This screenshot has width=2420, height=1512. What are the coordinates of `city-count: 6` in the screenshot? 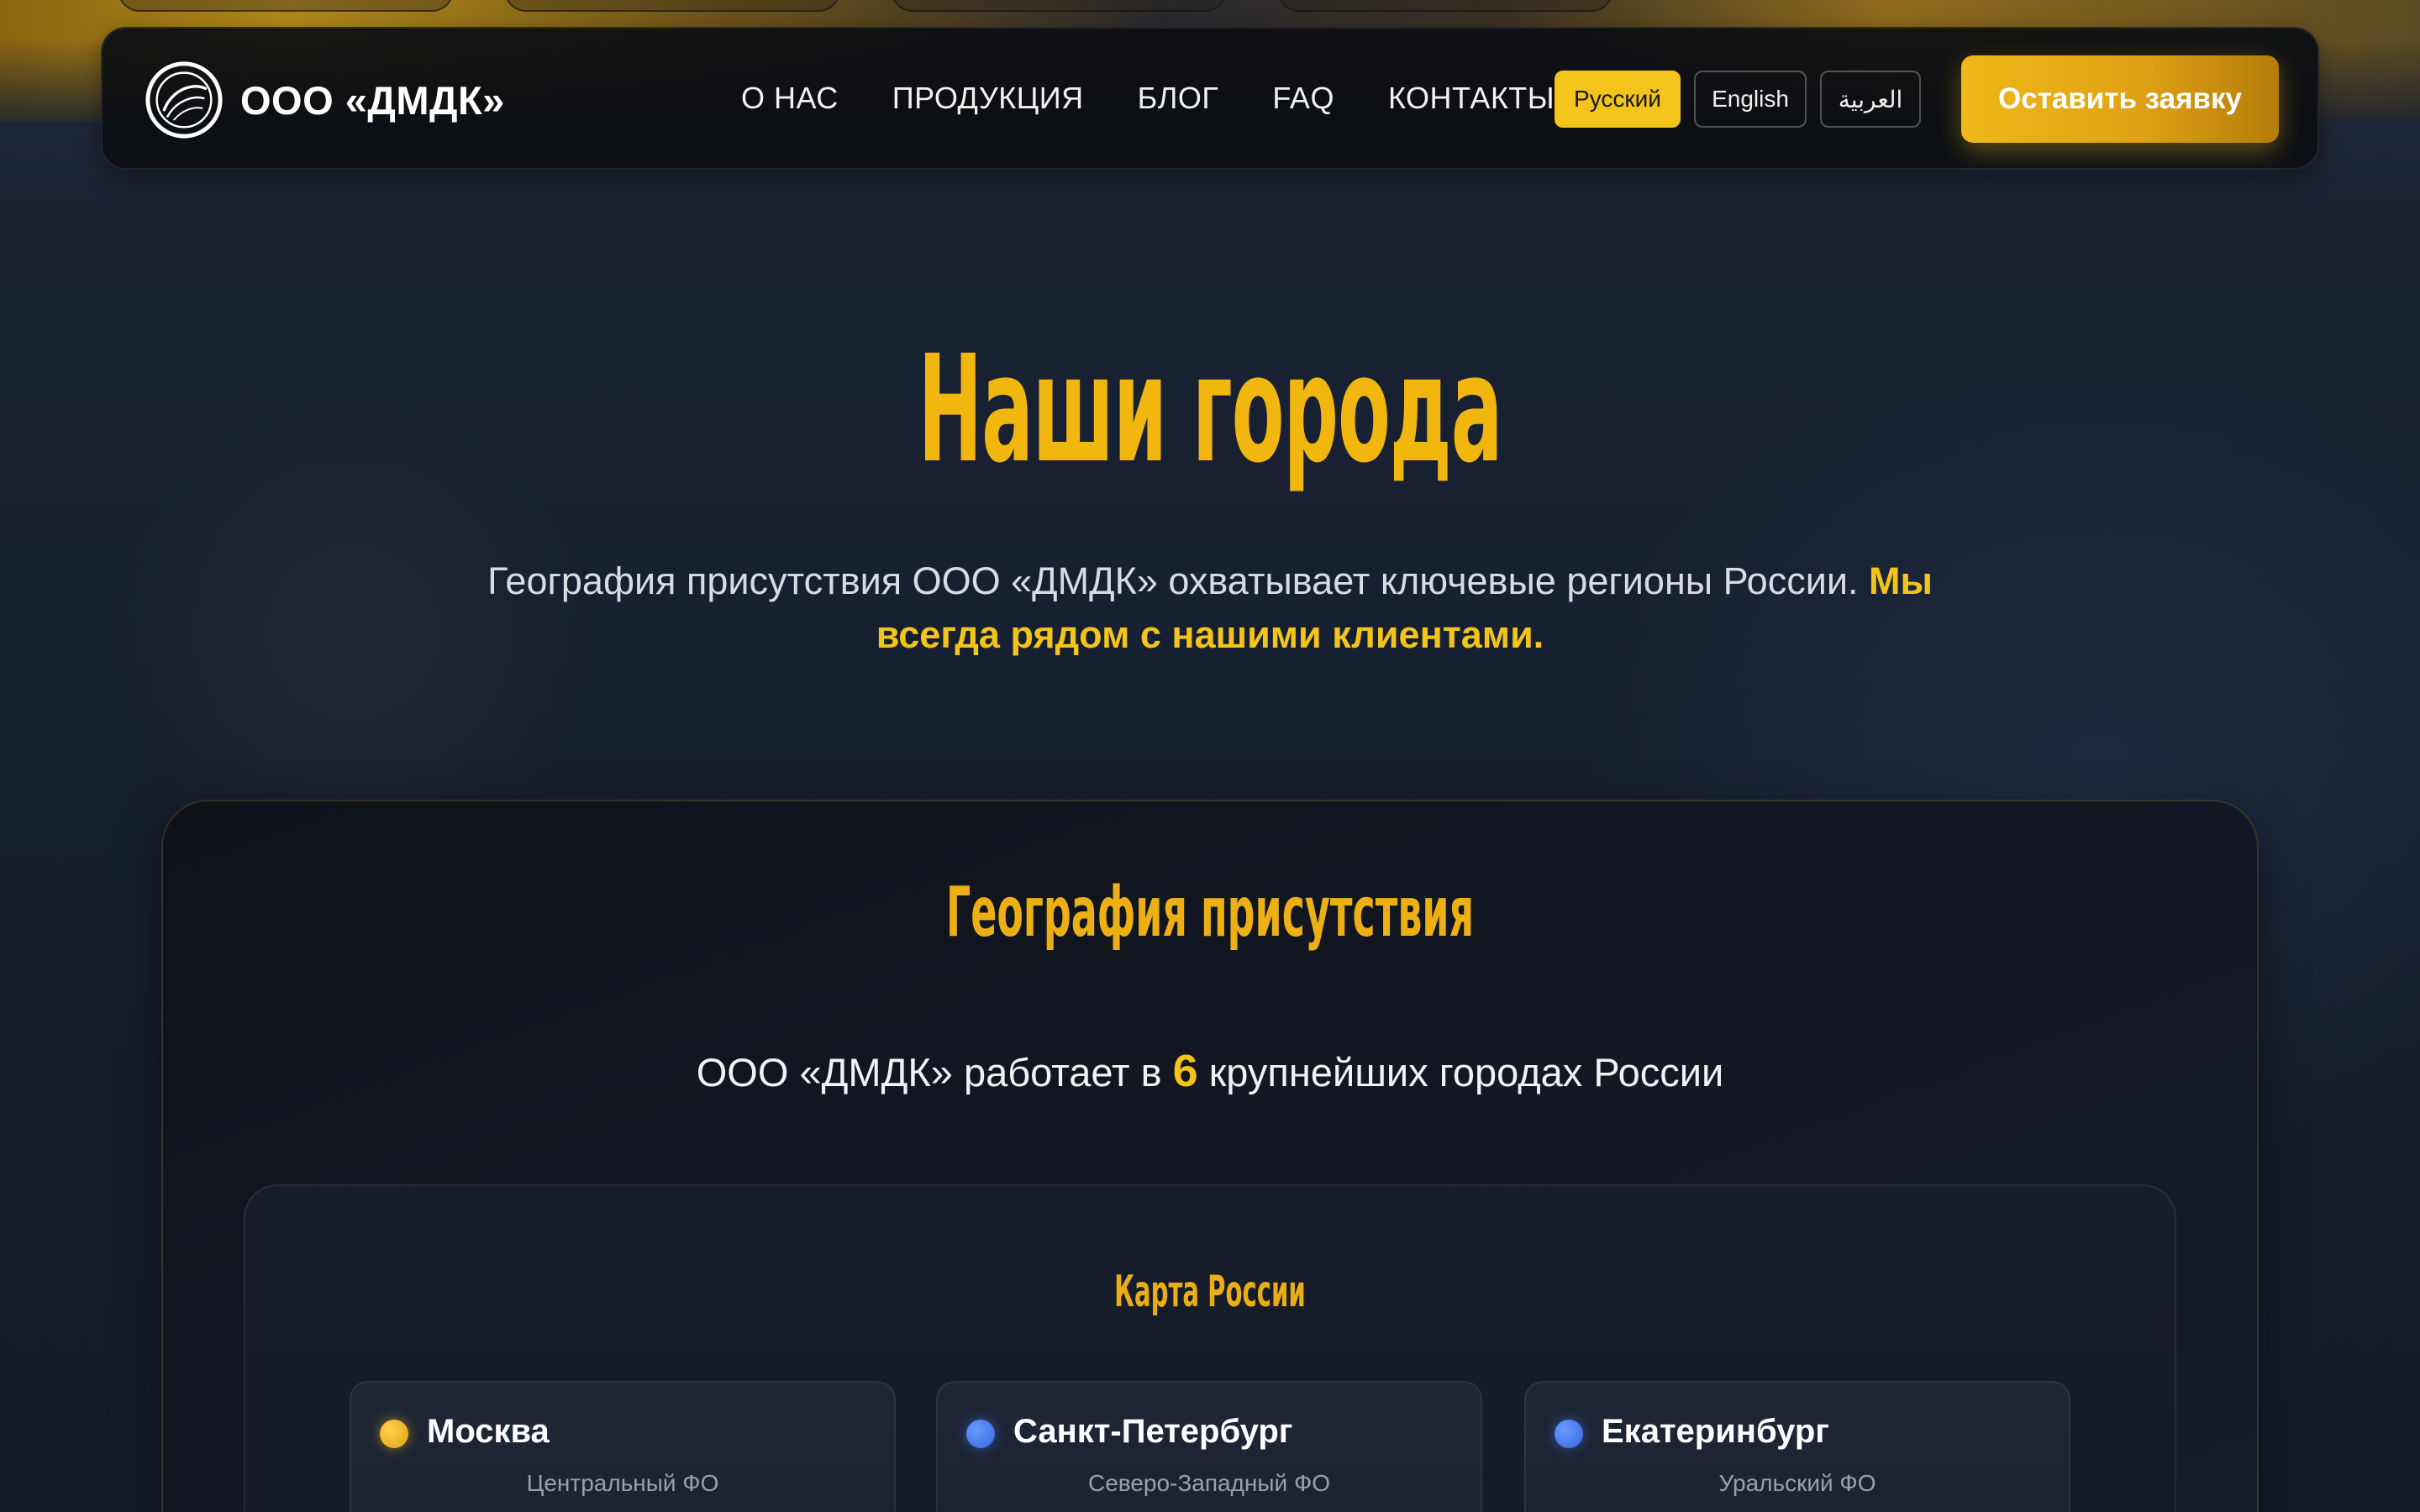 It's located at (1185, 1071).